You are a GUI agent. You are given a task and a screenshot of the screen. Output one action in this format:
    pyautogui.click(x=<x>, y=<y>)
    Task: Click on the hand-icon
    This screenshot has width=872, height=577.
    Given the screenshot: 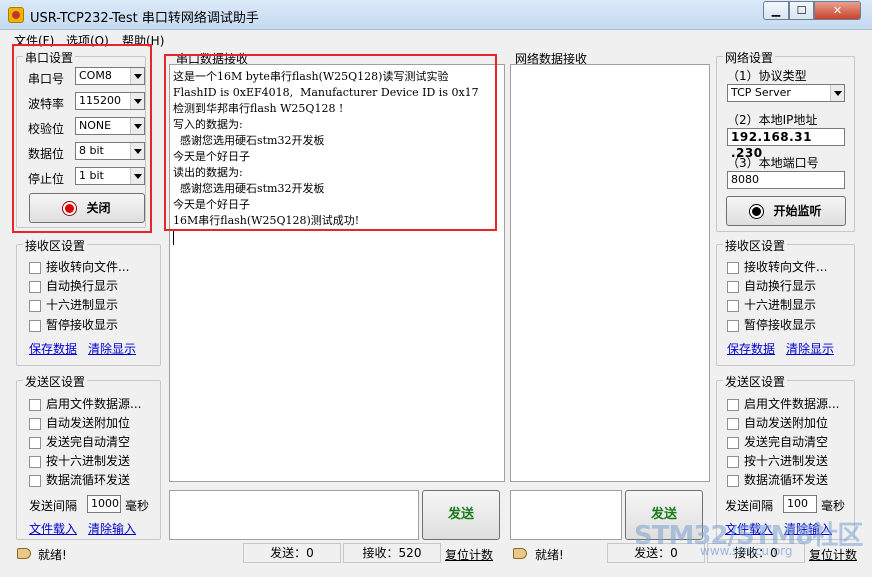 What is the action you would take?
    pyautogui.click(x=24, y=553)
    